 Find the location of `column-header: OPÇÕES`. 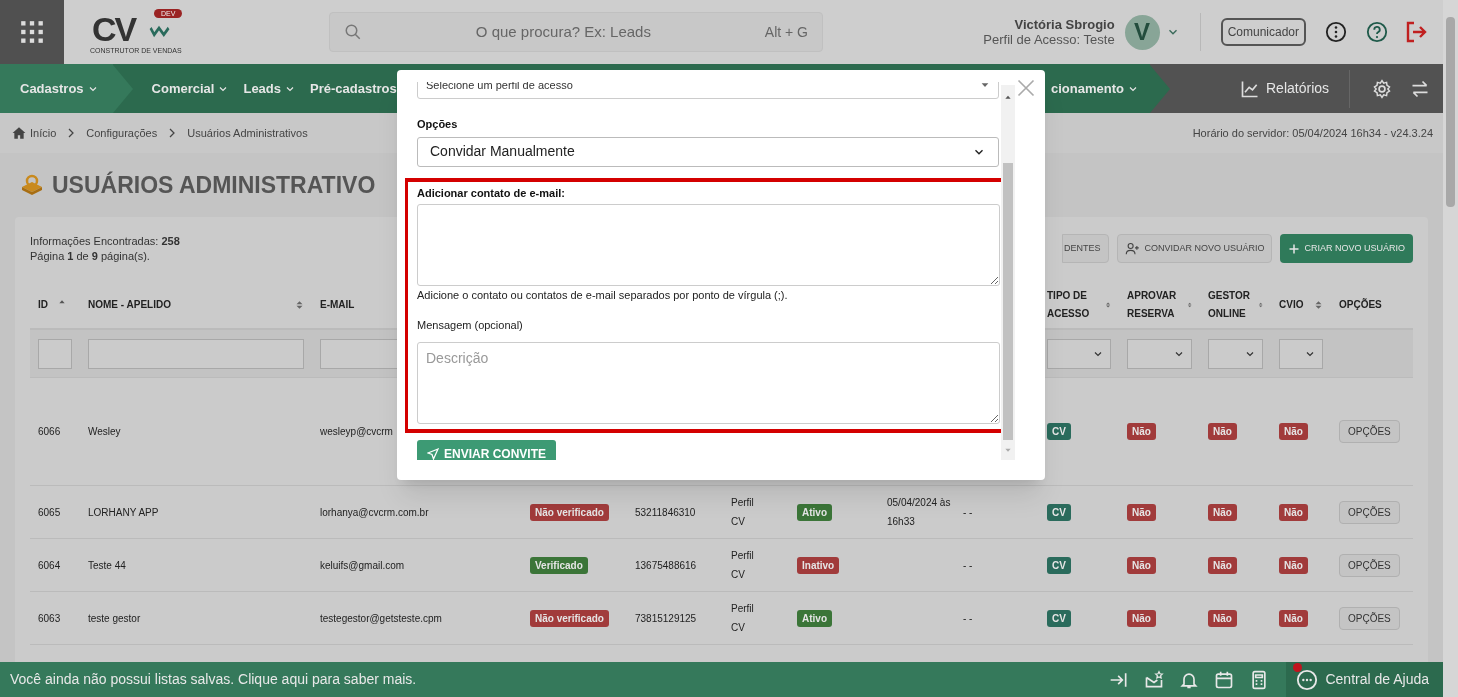

column-header: OPÇÕES is located at coordinates (1360, 305).